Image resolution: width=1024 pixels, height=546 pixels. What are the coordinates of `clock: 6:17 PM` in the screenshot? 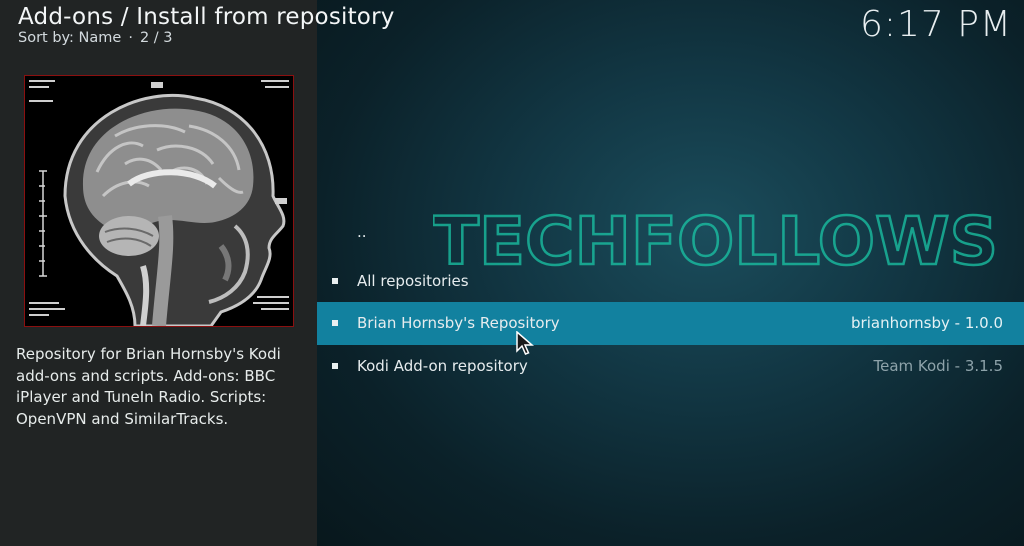 It's located at (935, 24).